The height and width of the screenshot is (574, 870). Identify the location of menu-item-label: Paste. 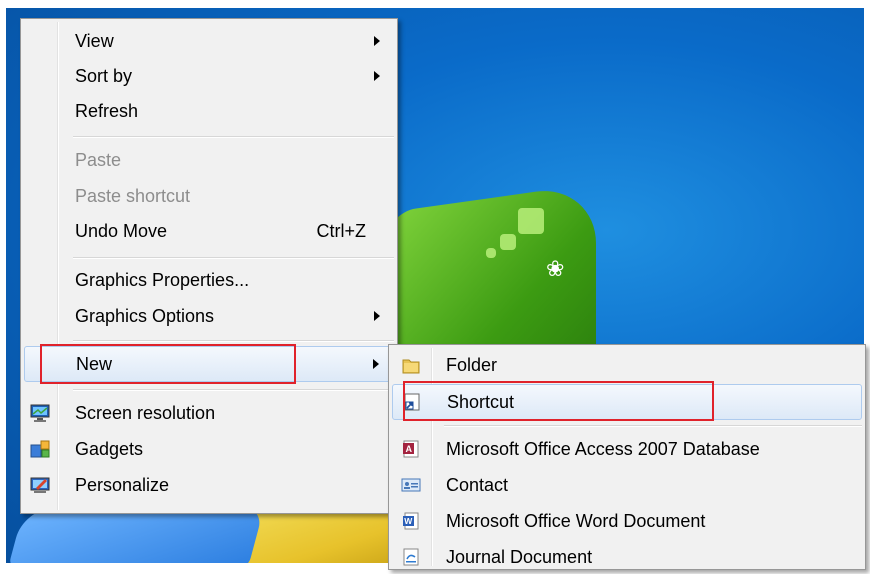
(98, 160).